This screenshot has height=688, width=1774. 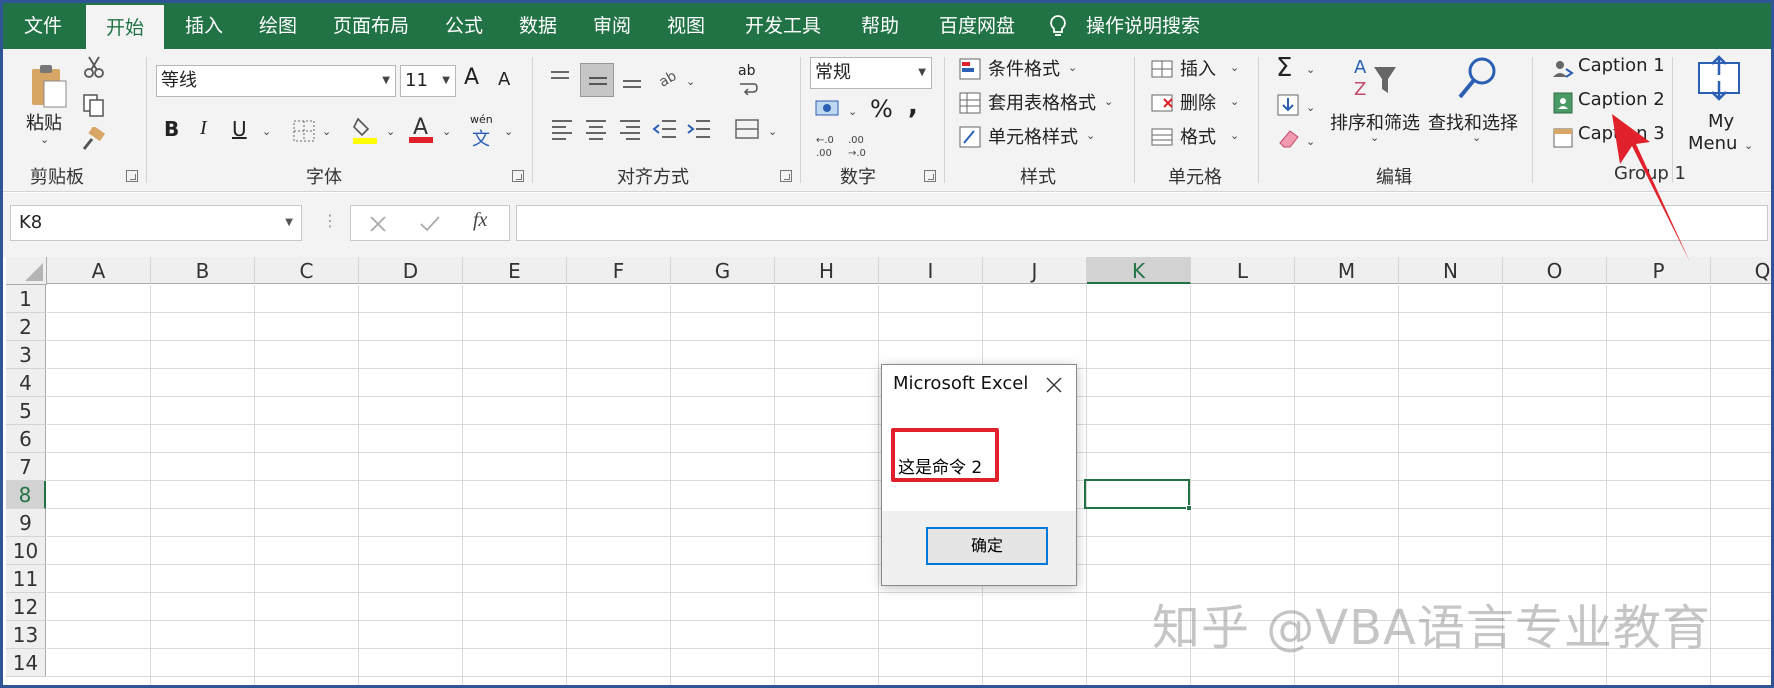 I want to click on paste-button: 粘贴 ⌄, so click(x=49, y=109).